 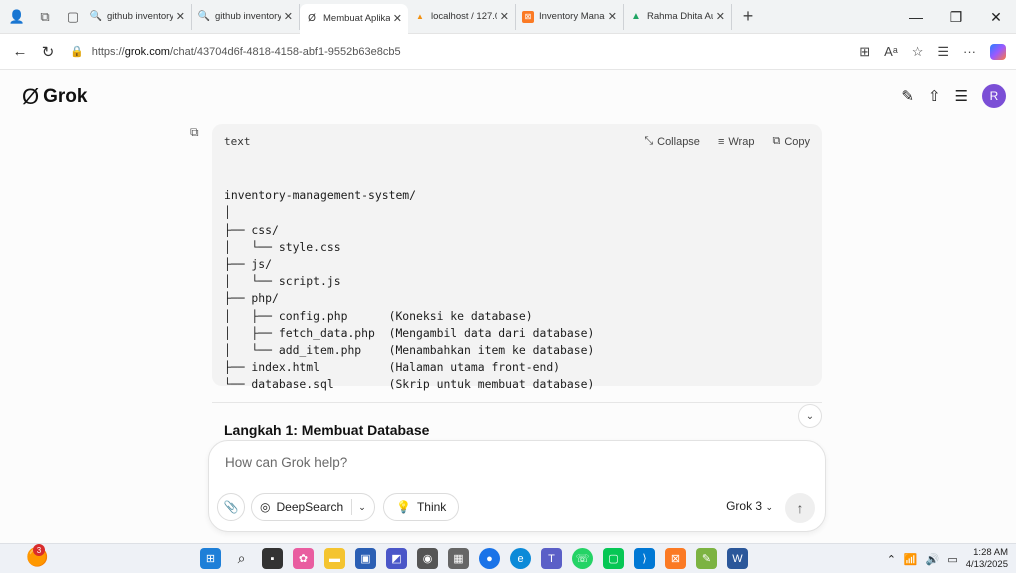 What do you see at coordinates (582, 558) in the screenshot?
I see `whatsapp-icon: ☏` at bounding box center [582, 558].